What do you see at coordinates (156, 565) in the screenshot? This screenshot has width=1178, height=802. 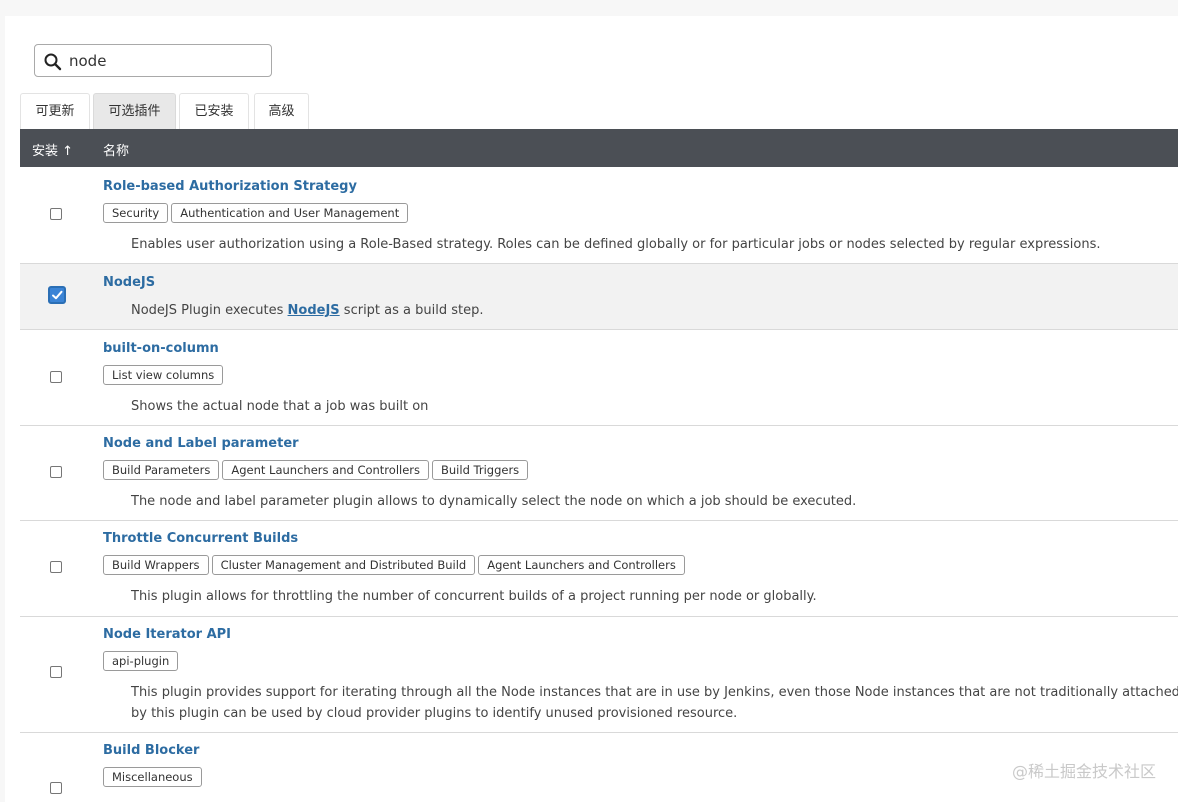 I see `category-tag: Build Wrappers` at bounding box center [156, 565].